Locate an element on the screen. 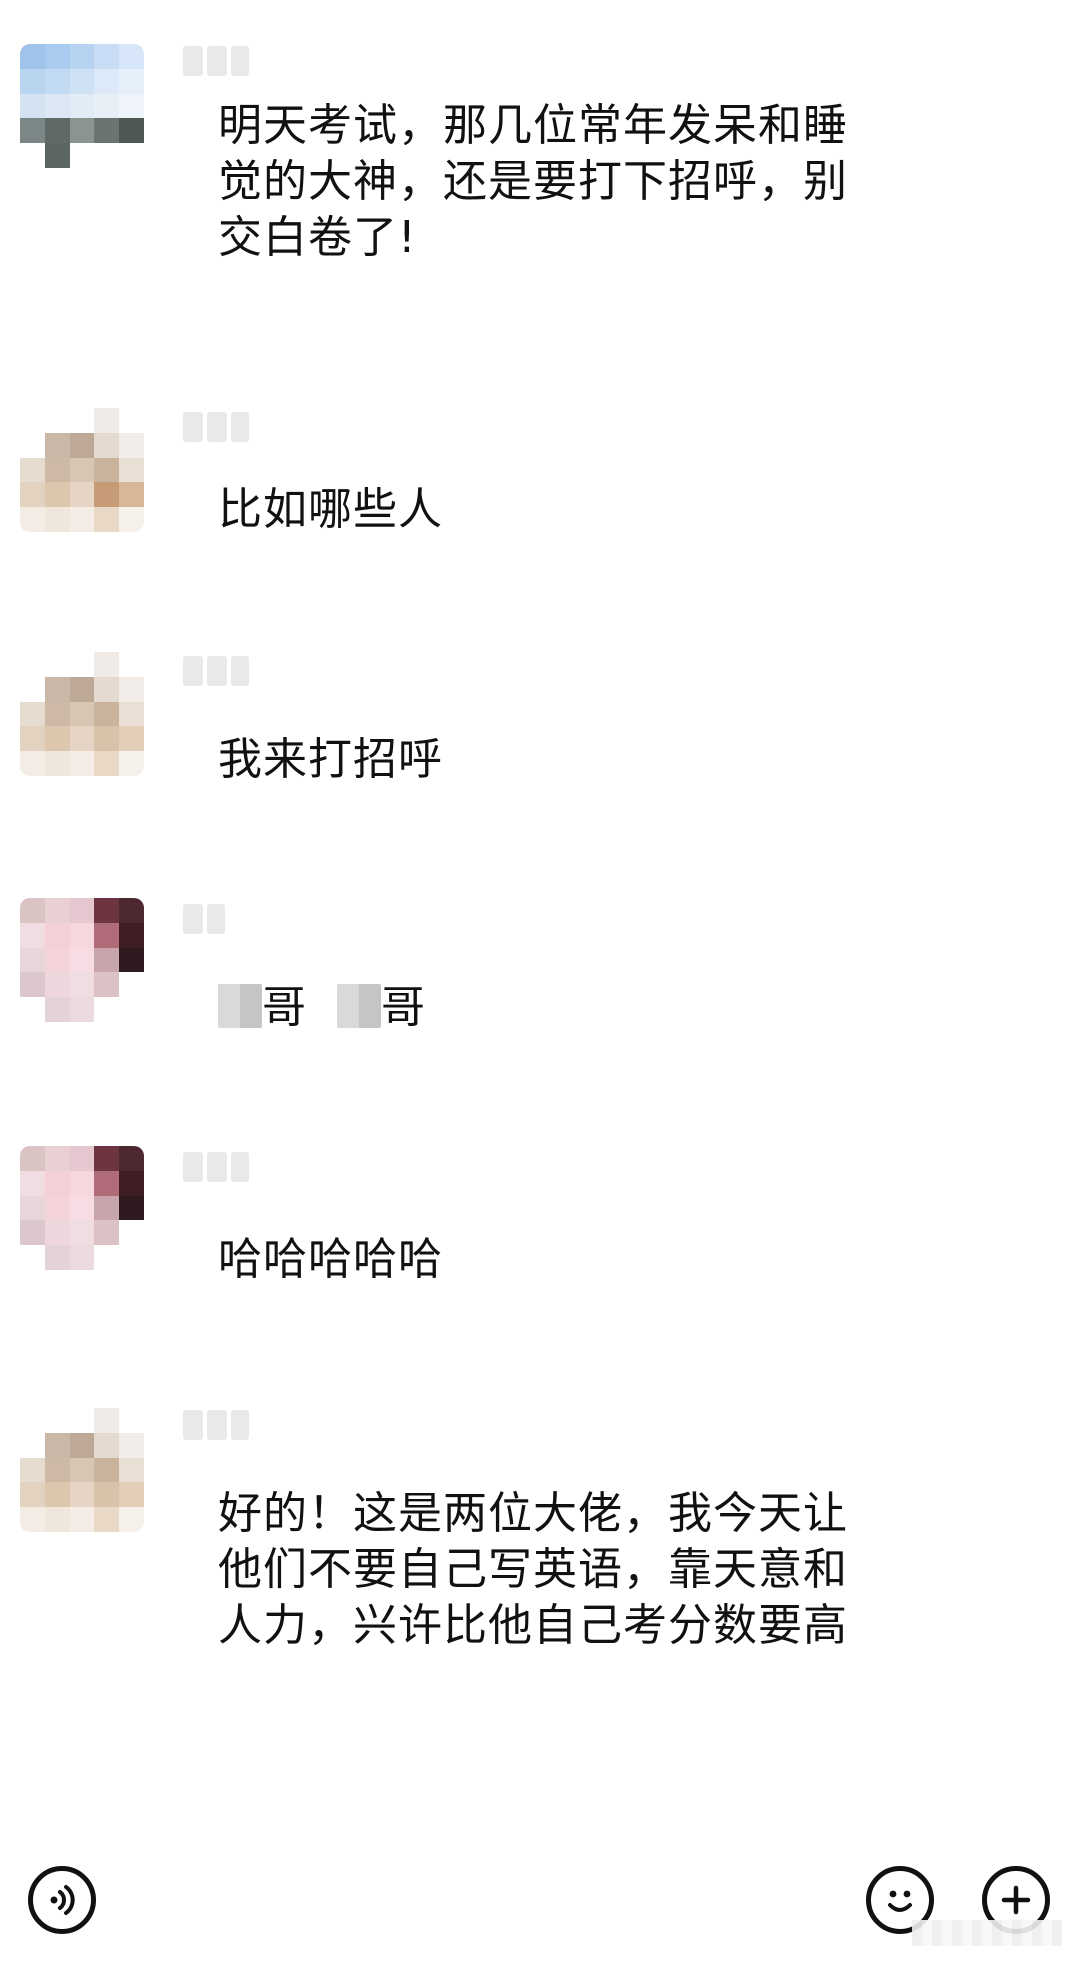  message-text: 我来打招呼 is located at coordinates (330, 759).